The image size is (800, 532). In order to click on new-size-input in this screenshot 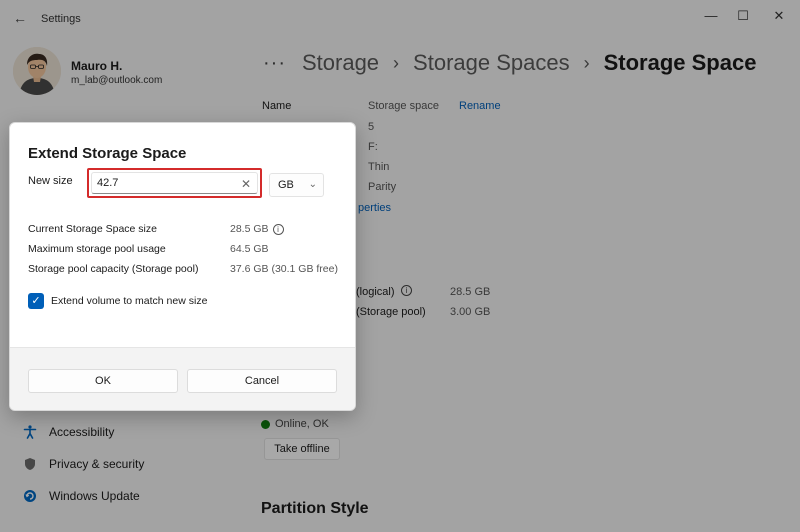, I will do `click(174, 183)`.